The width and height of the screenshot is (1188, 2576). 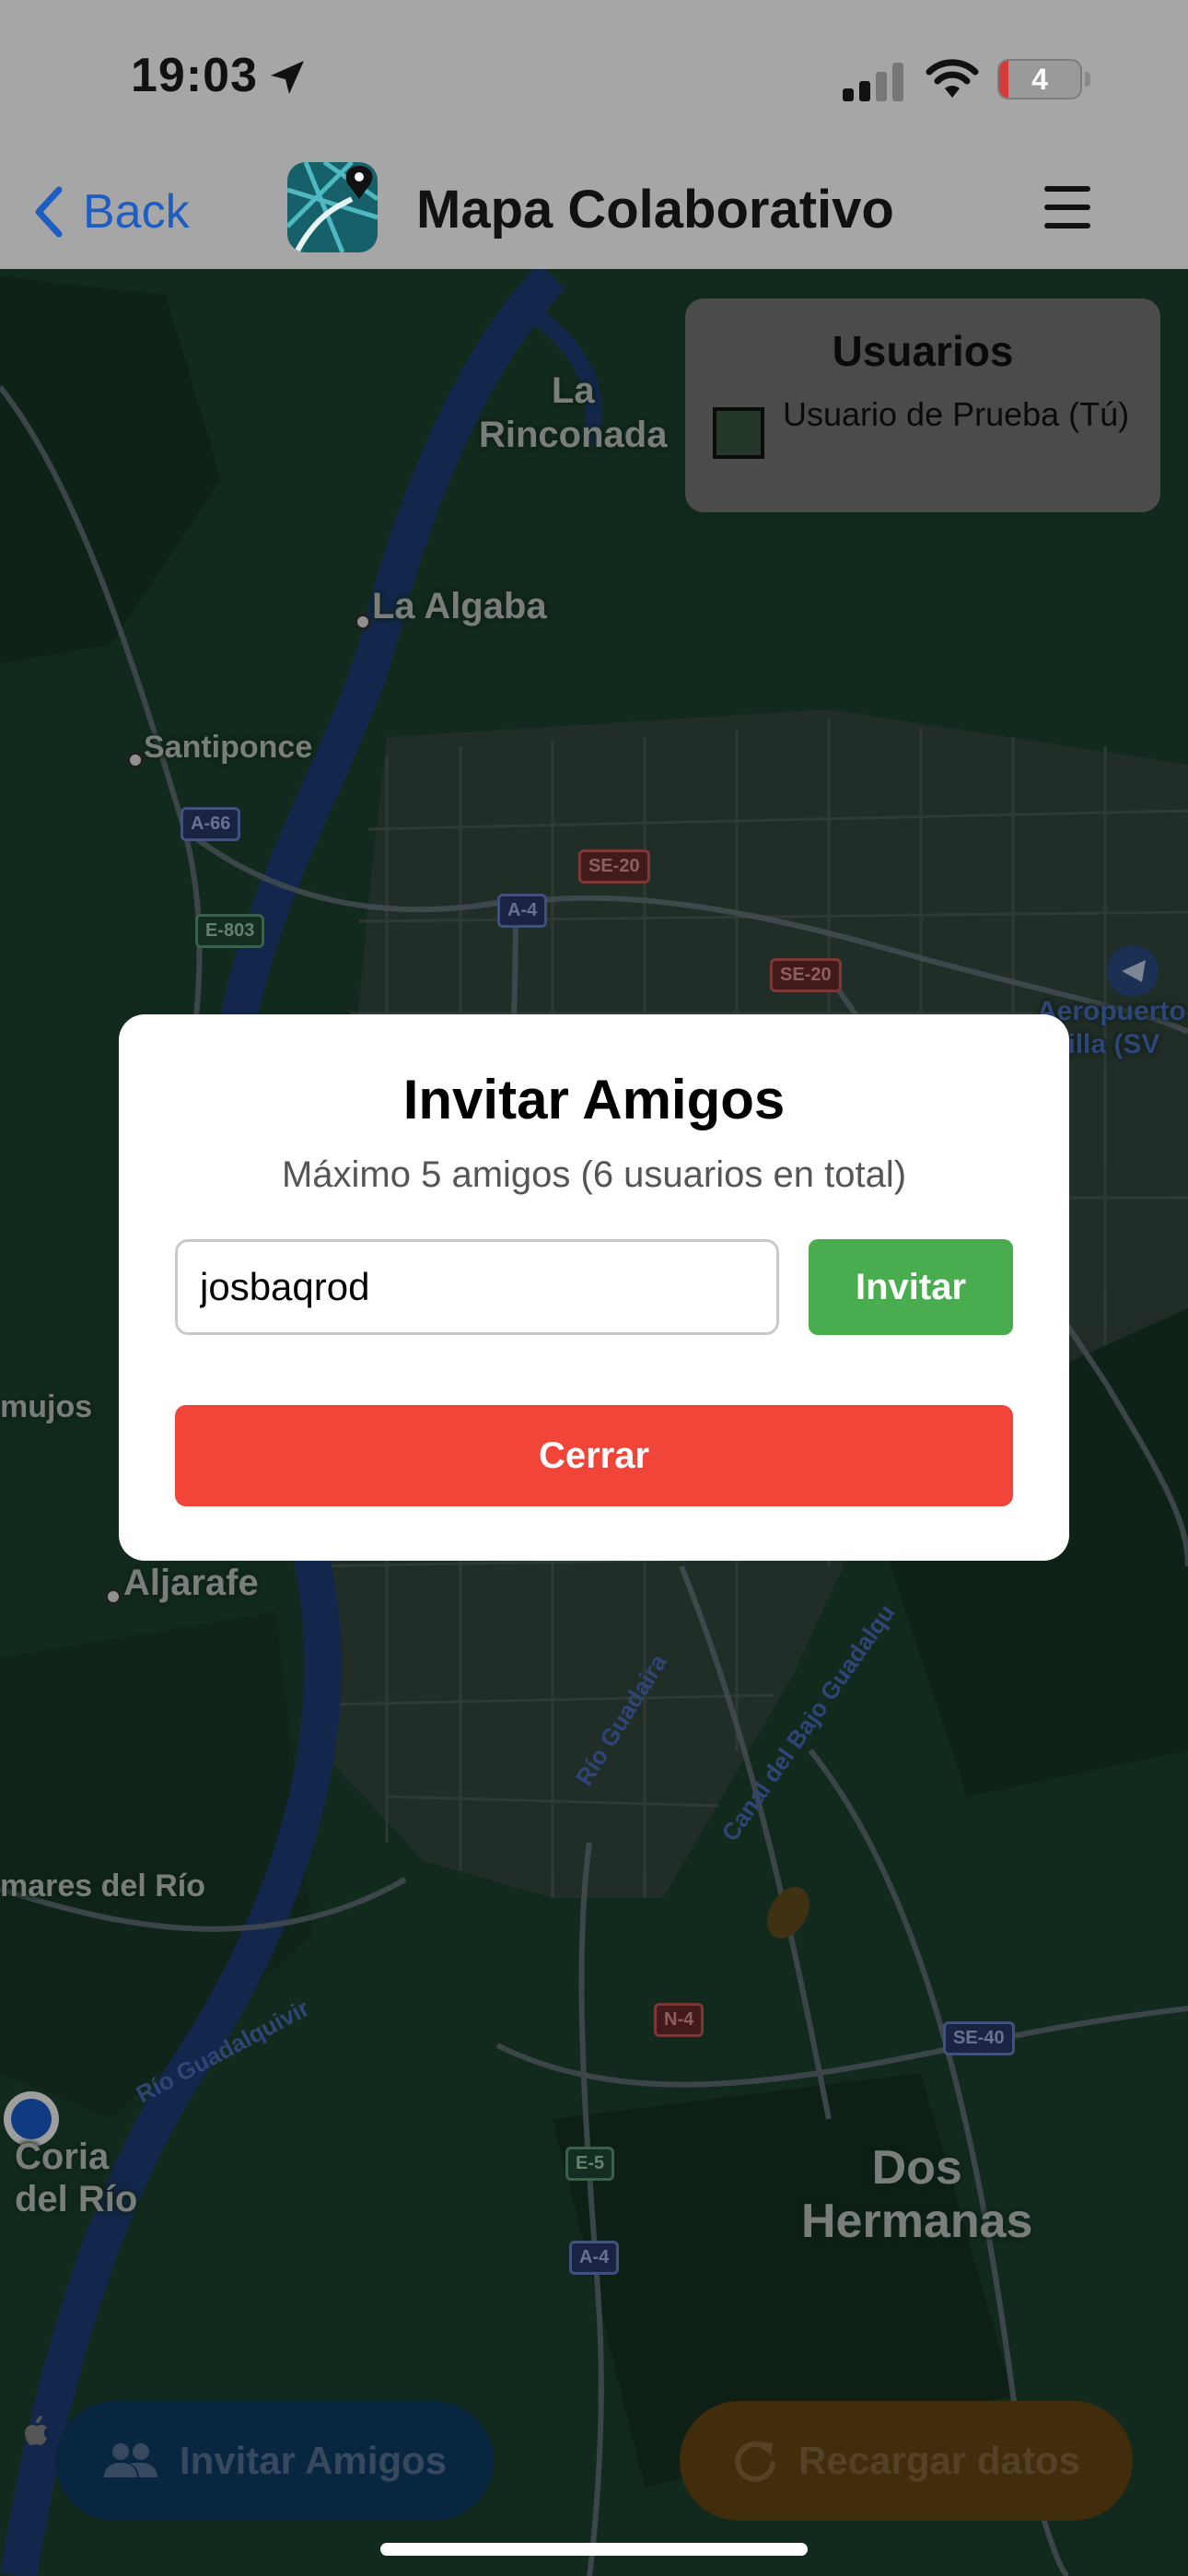 I want to click on wifi-icon, so click(x=952, y=78).